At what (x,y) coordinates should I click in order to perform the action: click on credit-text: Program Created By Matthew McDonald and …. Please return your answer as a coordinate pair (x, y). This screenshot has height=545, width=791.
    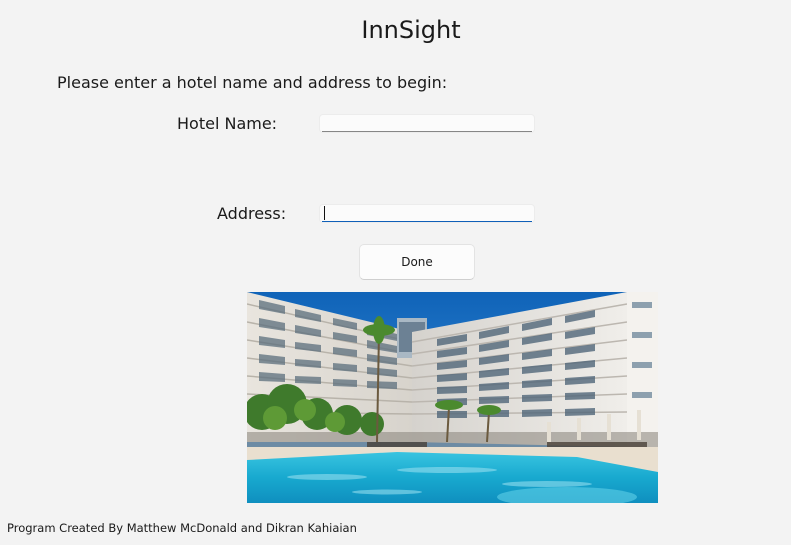
    Looking at the image, I should click on (182, 528).